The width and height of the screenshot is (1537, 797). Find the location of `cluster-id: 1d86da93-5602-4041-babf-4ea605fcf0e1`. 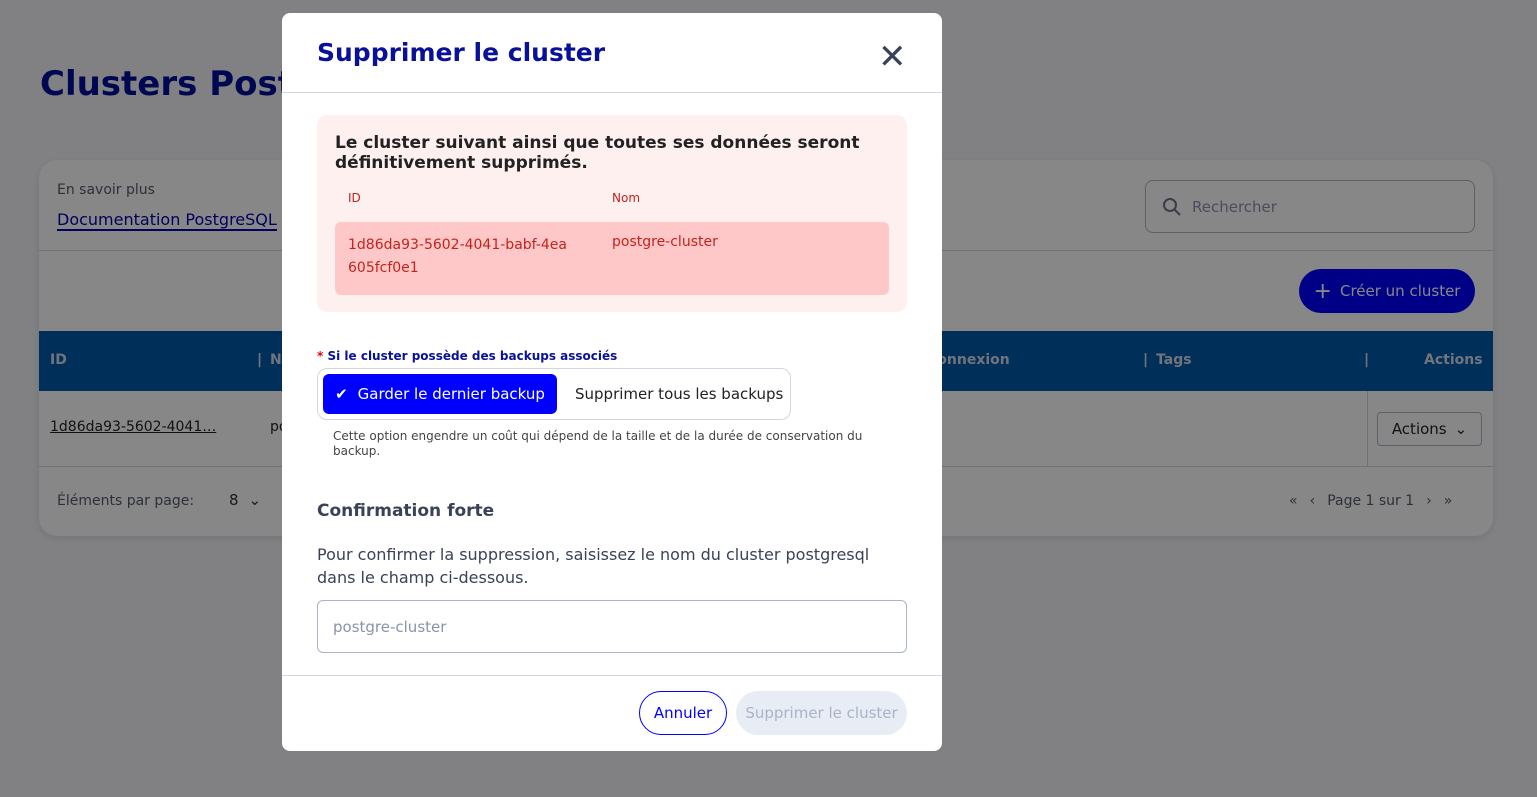

cluster-id: 1d86da93-5602-4041-babf-4ea605fcf0e1 is located at coordinates (457, 256).